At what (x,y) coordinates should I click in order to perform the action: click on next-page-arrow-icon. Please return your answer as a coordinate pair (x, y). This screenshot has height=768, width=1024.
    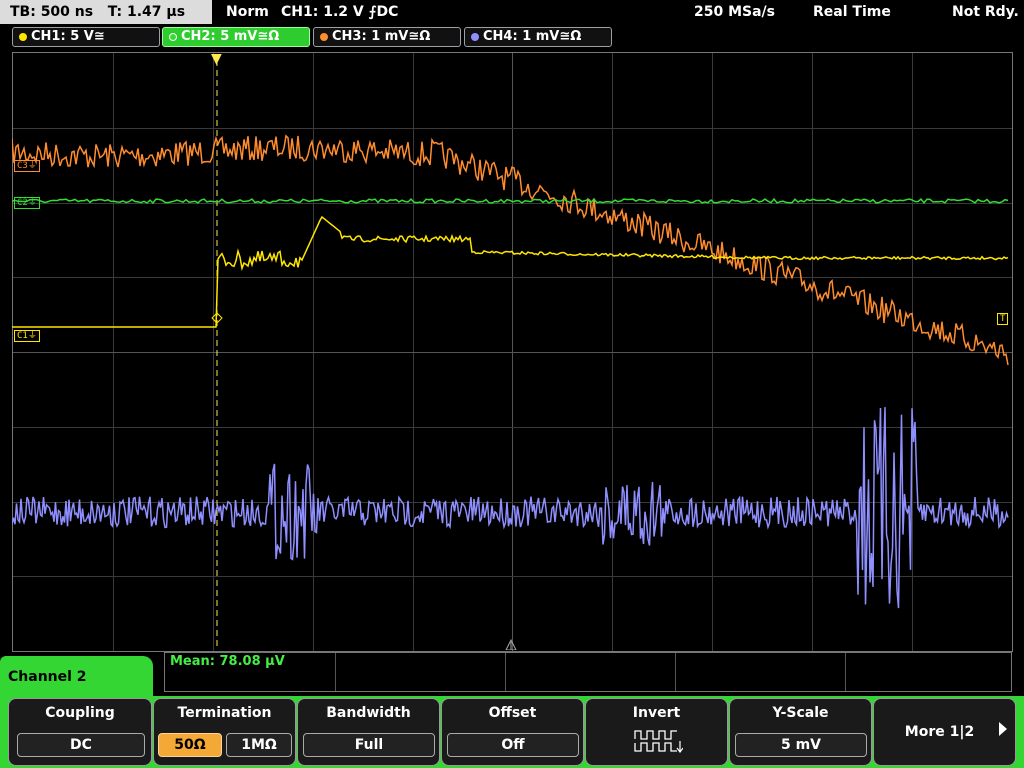
    Looking at the image, I should click on (1003, 729).